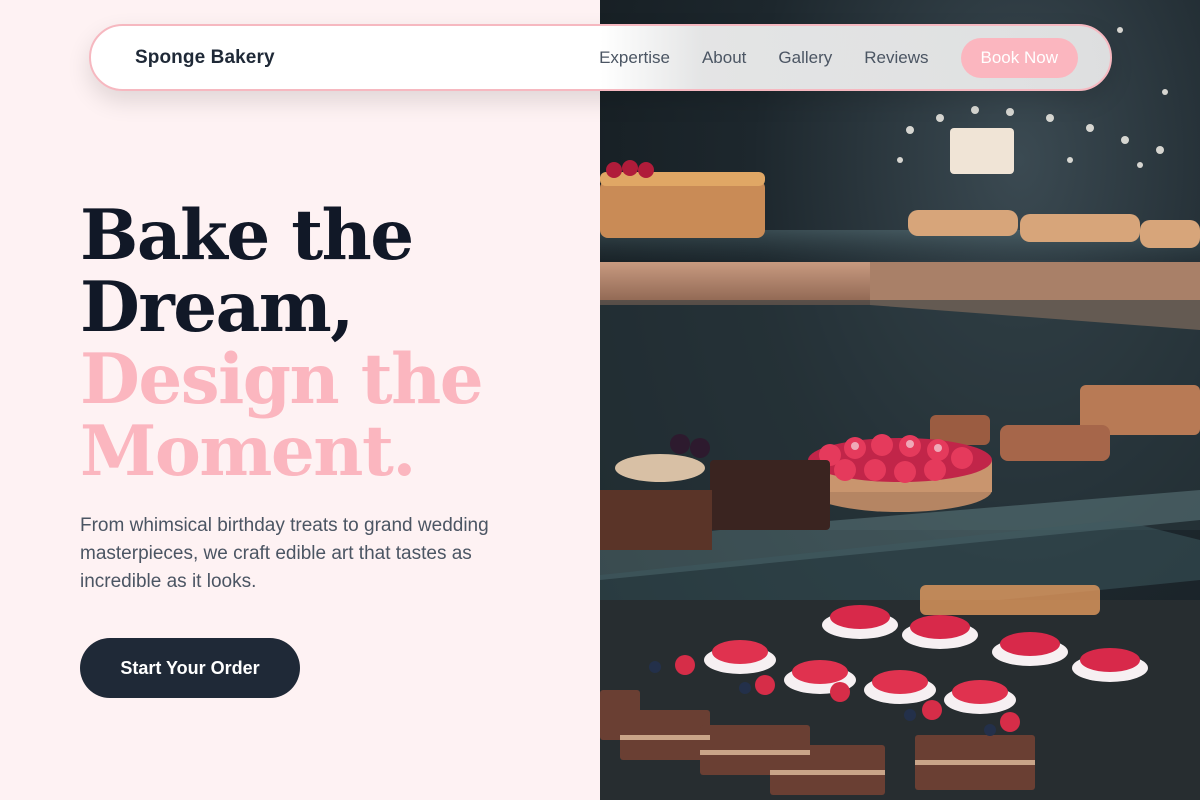  What do you see at coordinates (838, 57) in the screenshot?
I see `nav-links: Expertise About Gallery Reviews Book Now` at bounding box center [838, 57].